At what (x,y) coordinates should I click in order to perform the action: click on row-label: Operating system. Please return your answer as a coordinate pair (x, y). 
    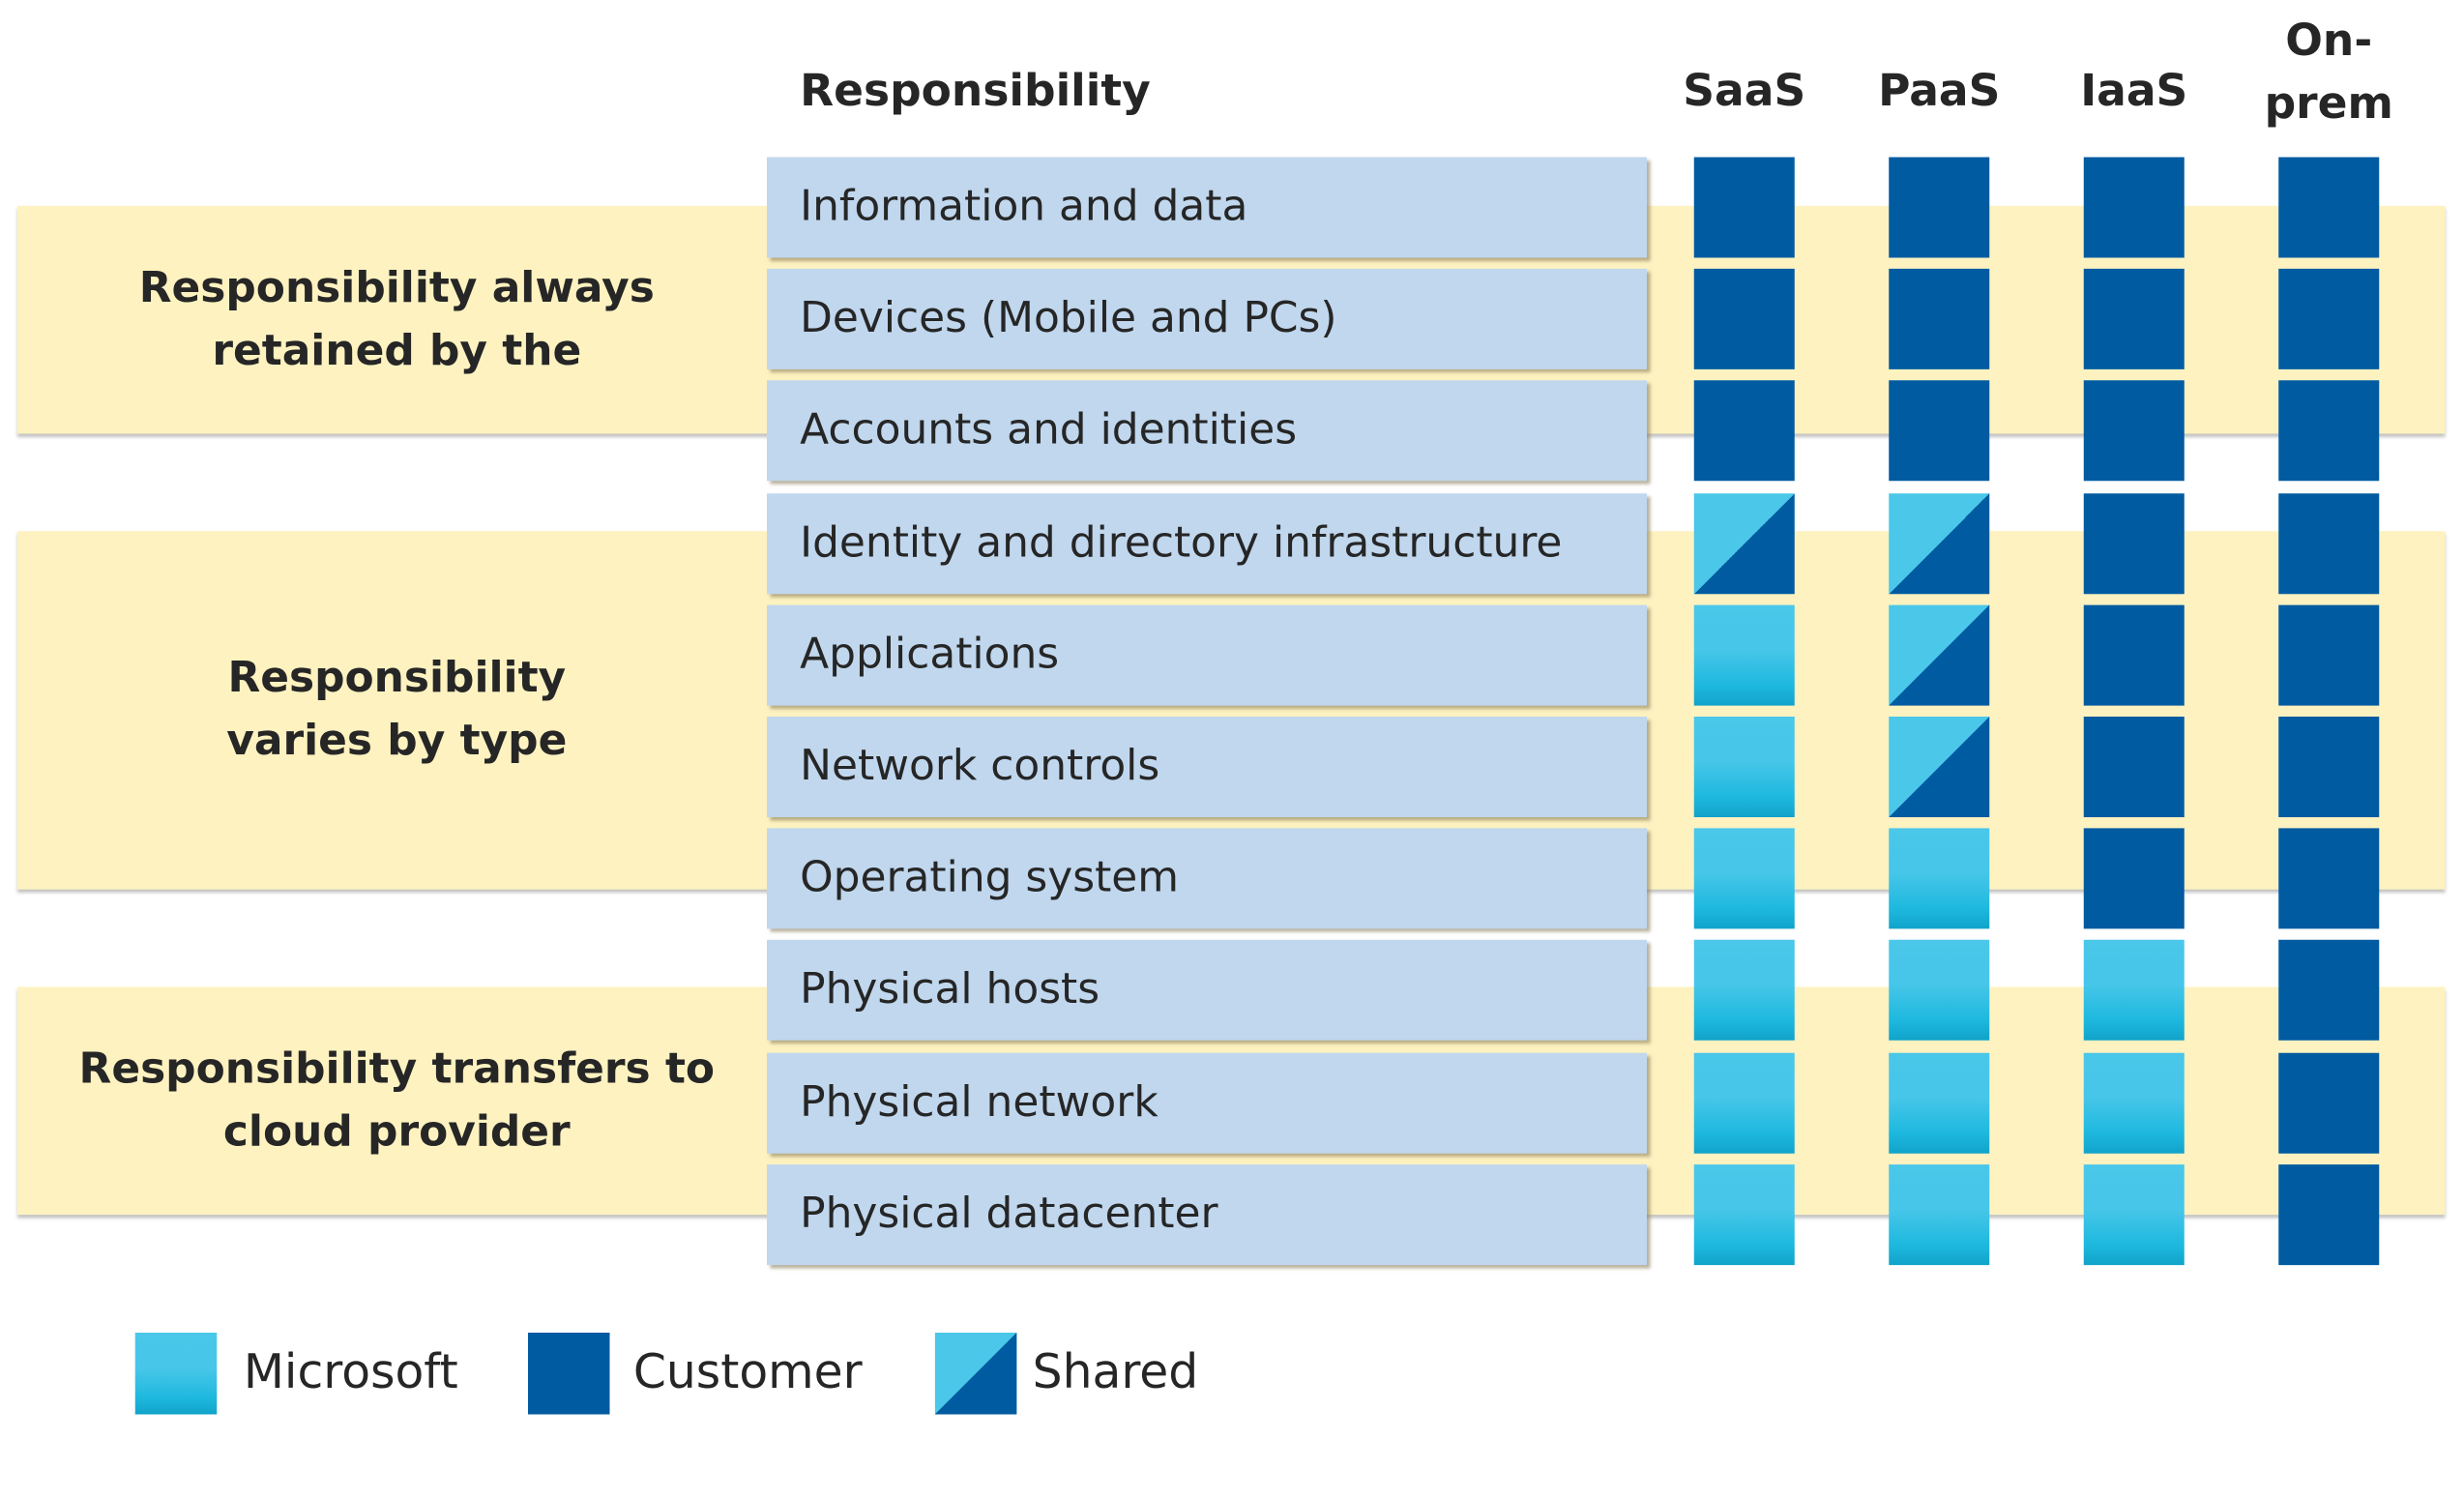
    Looking at the image, I should click on (990, 878).